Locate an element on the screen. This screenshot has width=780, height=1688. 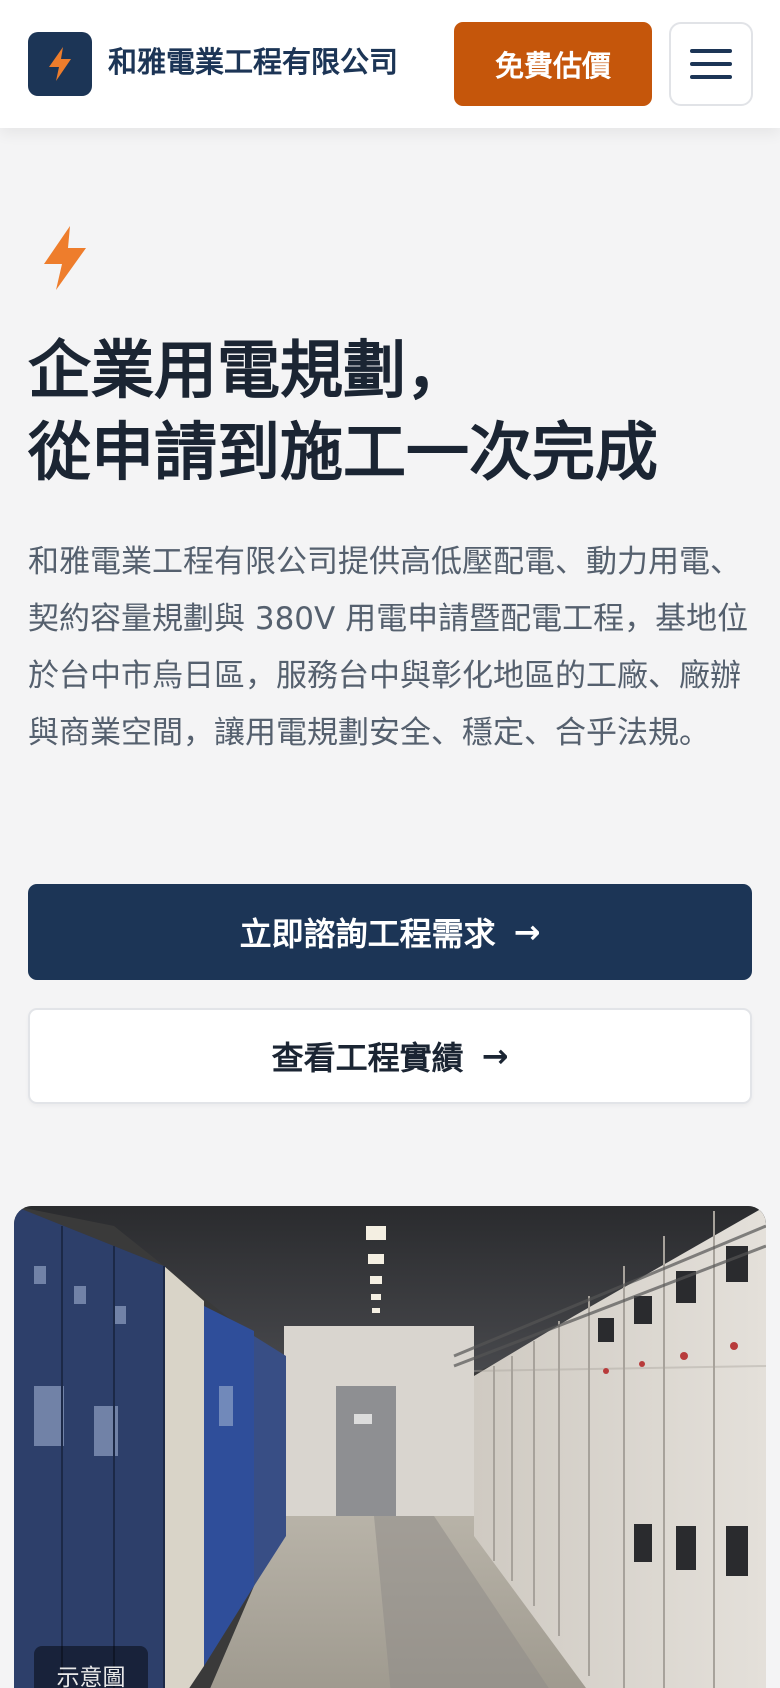
menu-button is located at coordinates (711, 64).